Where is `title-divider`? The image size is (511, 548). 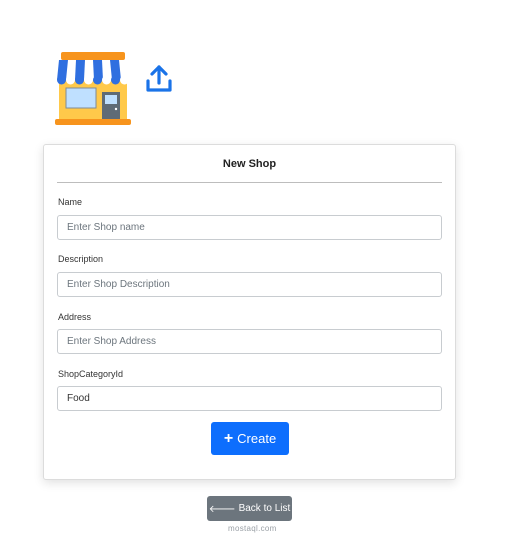
title-divider is located at coordinates (249, 182).